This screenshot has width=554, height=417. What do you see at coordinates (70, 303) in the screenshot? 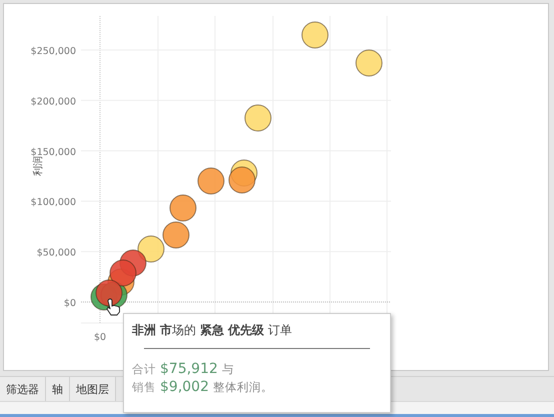
I see `y-tick-label: $0` at bounding box center [70, 303].